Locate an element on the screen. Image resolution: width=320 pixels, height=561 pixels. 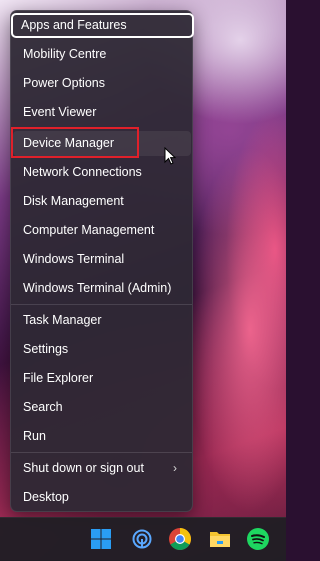
menu-item-settings: Settings is located at coordinates (102, 349).